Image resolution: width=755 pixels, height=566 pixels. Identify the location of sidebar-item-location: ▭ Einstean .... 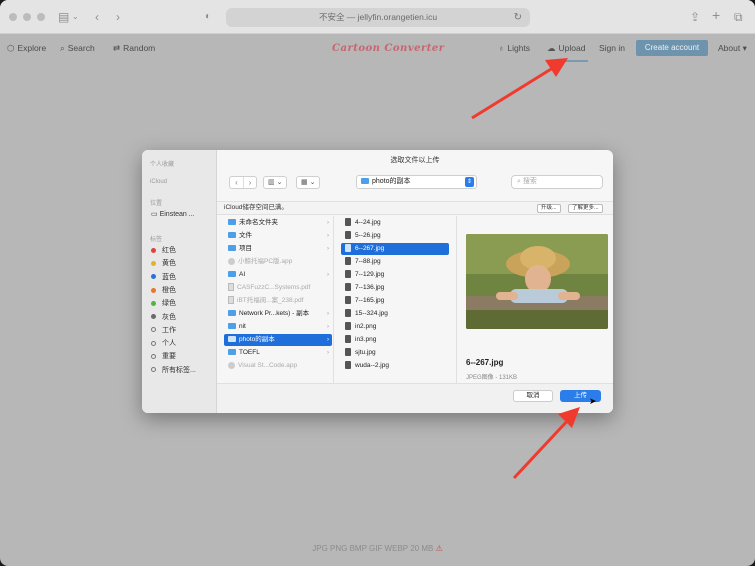
(173, 215).